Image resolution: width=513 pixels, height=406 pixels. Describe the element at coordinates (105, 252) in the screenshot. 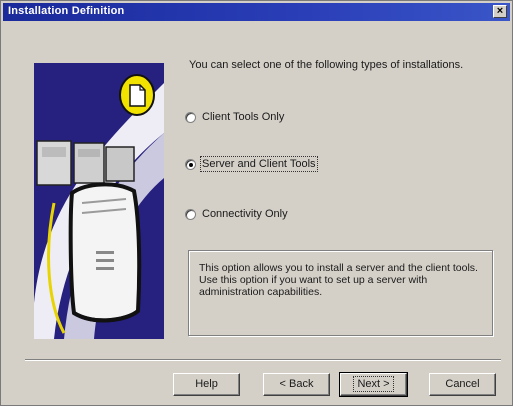

I see `server-tower-icon` at that location.